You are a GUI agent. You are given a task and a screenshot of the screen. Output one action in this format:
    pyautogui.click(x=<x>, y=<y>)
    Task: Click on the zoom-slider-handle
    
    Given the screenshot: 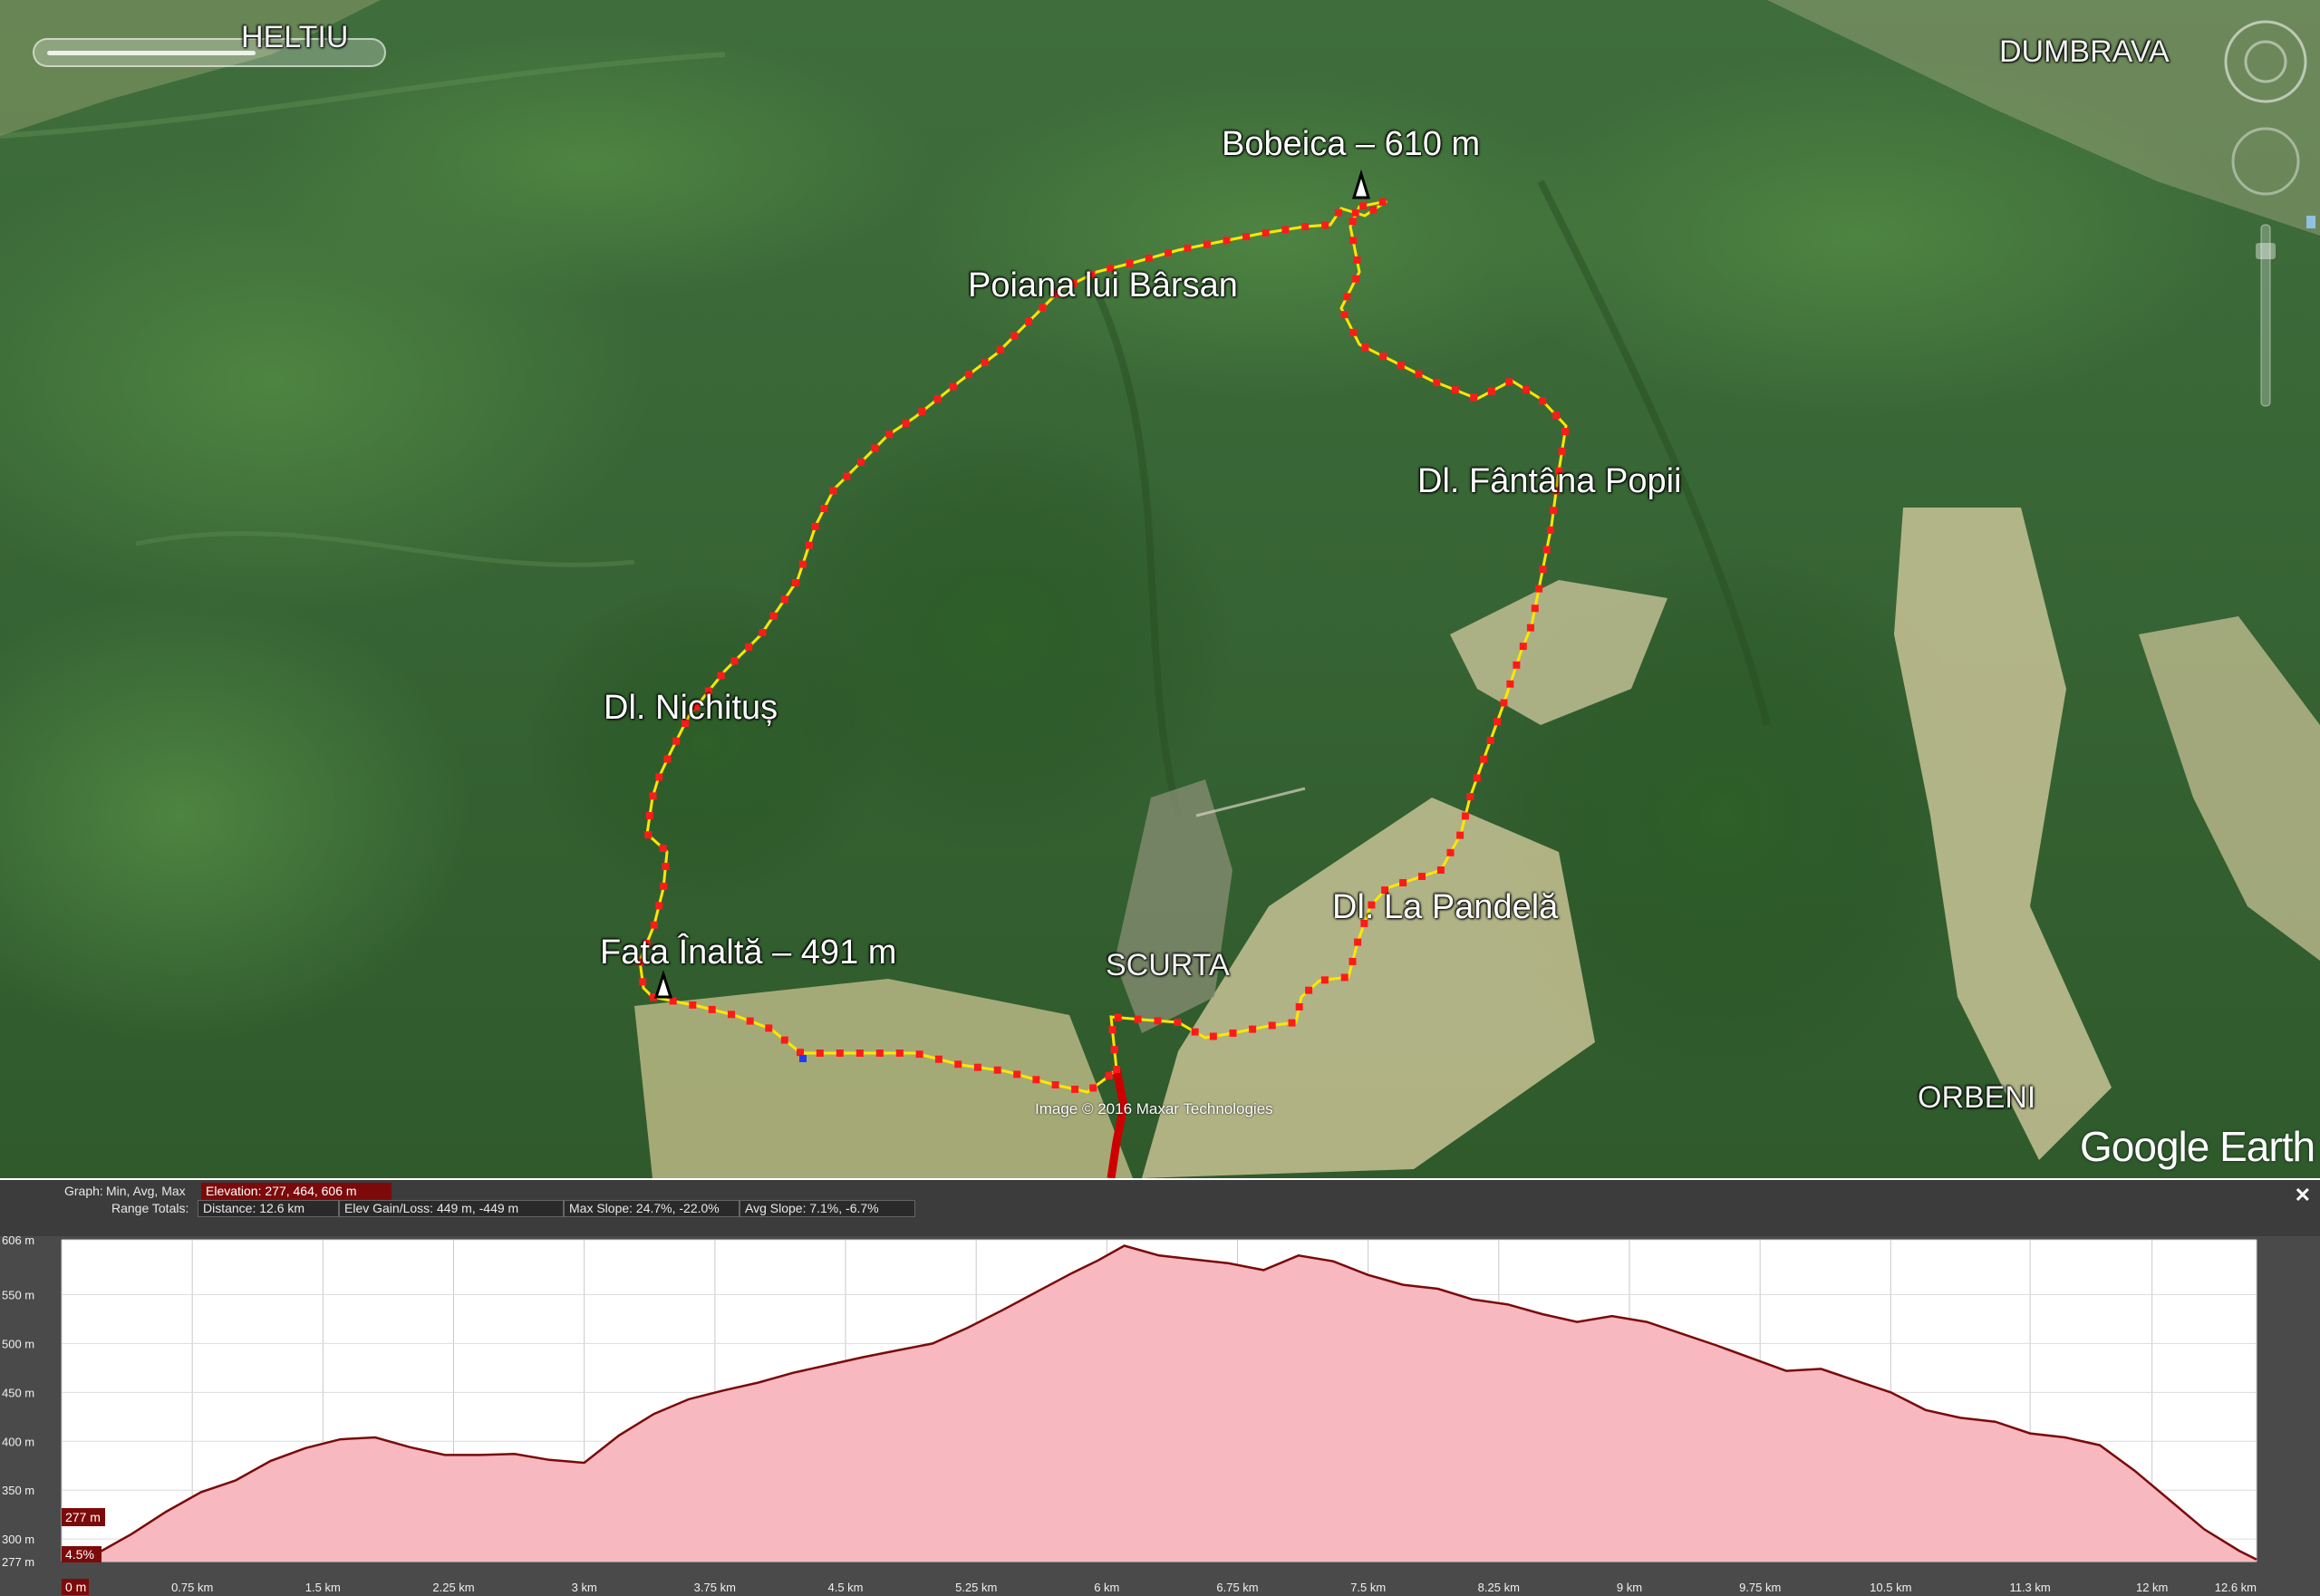 What is the action you would take?
    pyautogui.click(x=2266, y=251)
    